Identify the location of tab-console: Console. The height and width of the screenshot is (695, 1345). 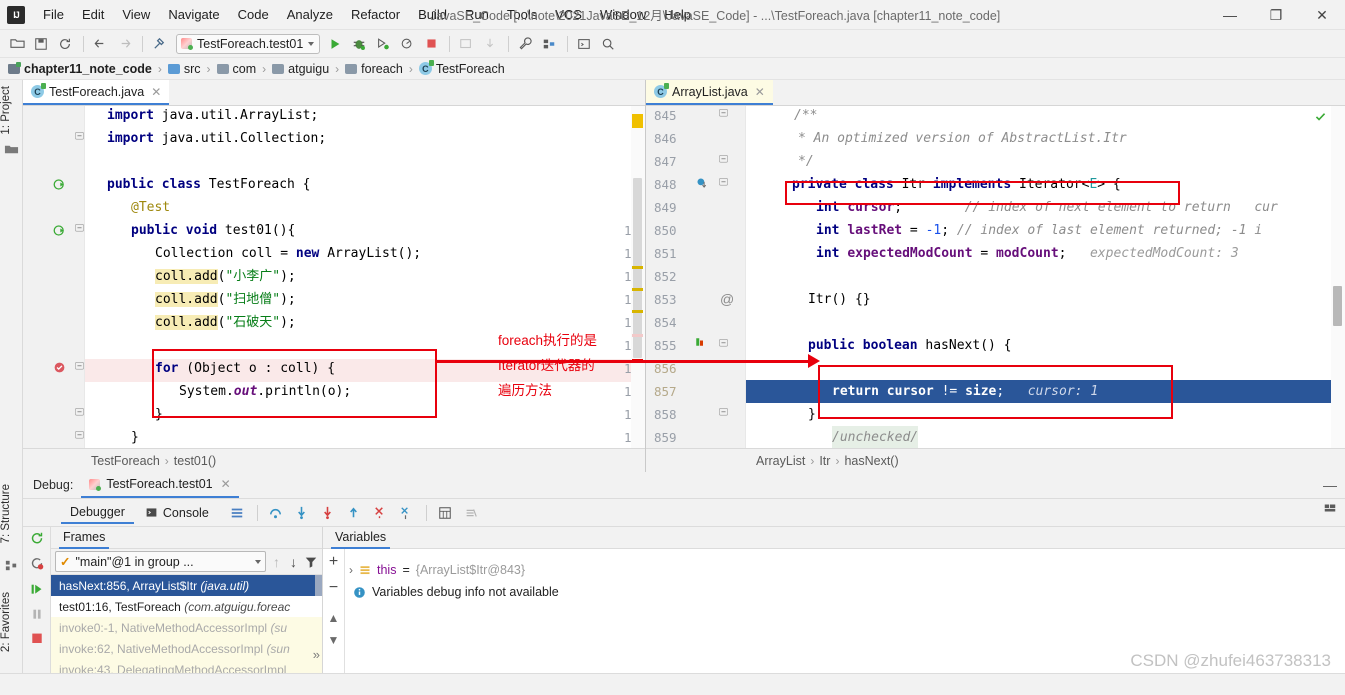
(177, 513).